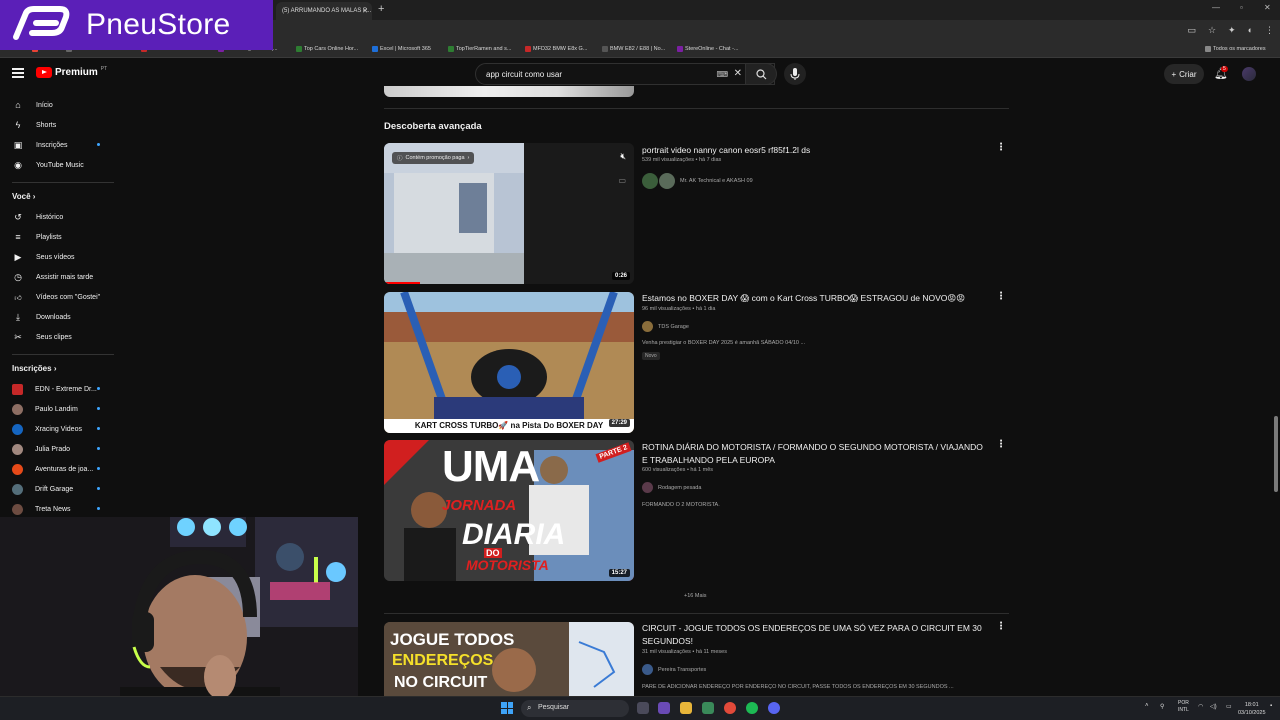 Image resolution: width=1280 pixels, height=720 pixels. What do you see at coordinates (23, 196) in the screenshot?
I see `sidebar-section-you: Você ›` at bounding box center [23, 196].